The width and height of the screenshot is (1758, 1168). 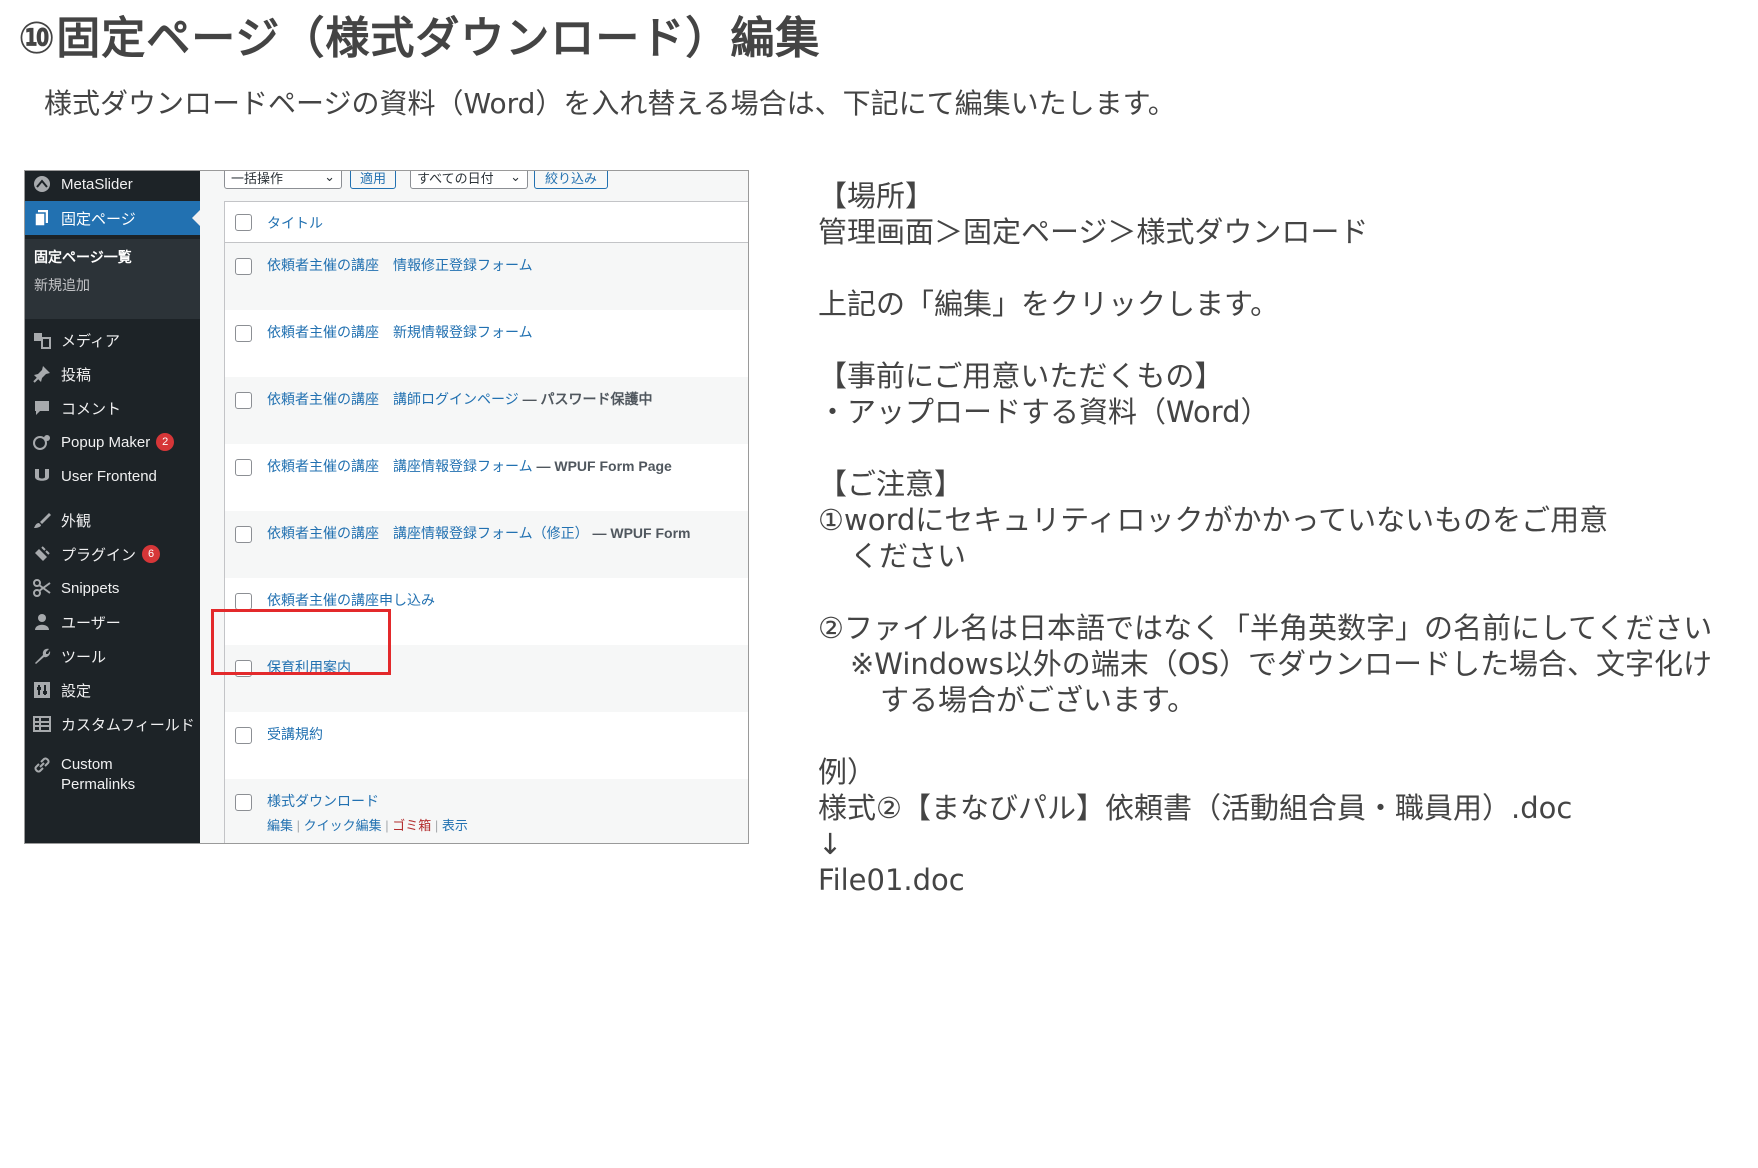 What do you see at coordinates (891, 484) in the screenshot?
I see `caution-heading: 【ご注意】` at bounding box center [891, 484].